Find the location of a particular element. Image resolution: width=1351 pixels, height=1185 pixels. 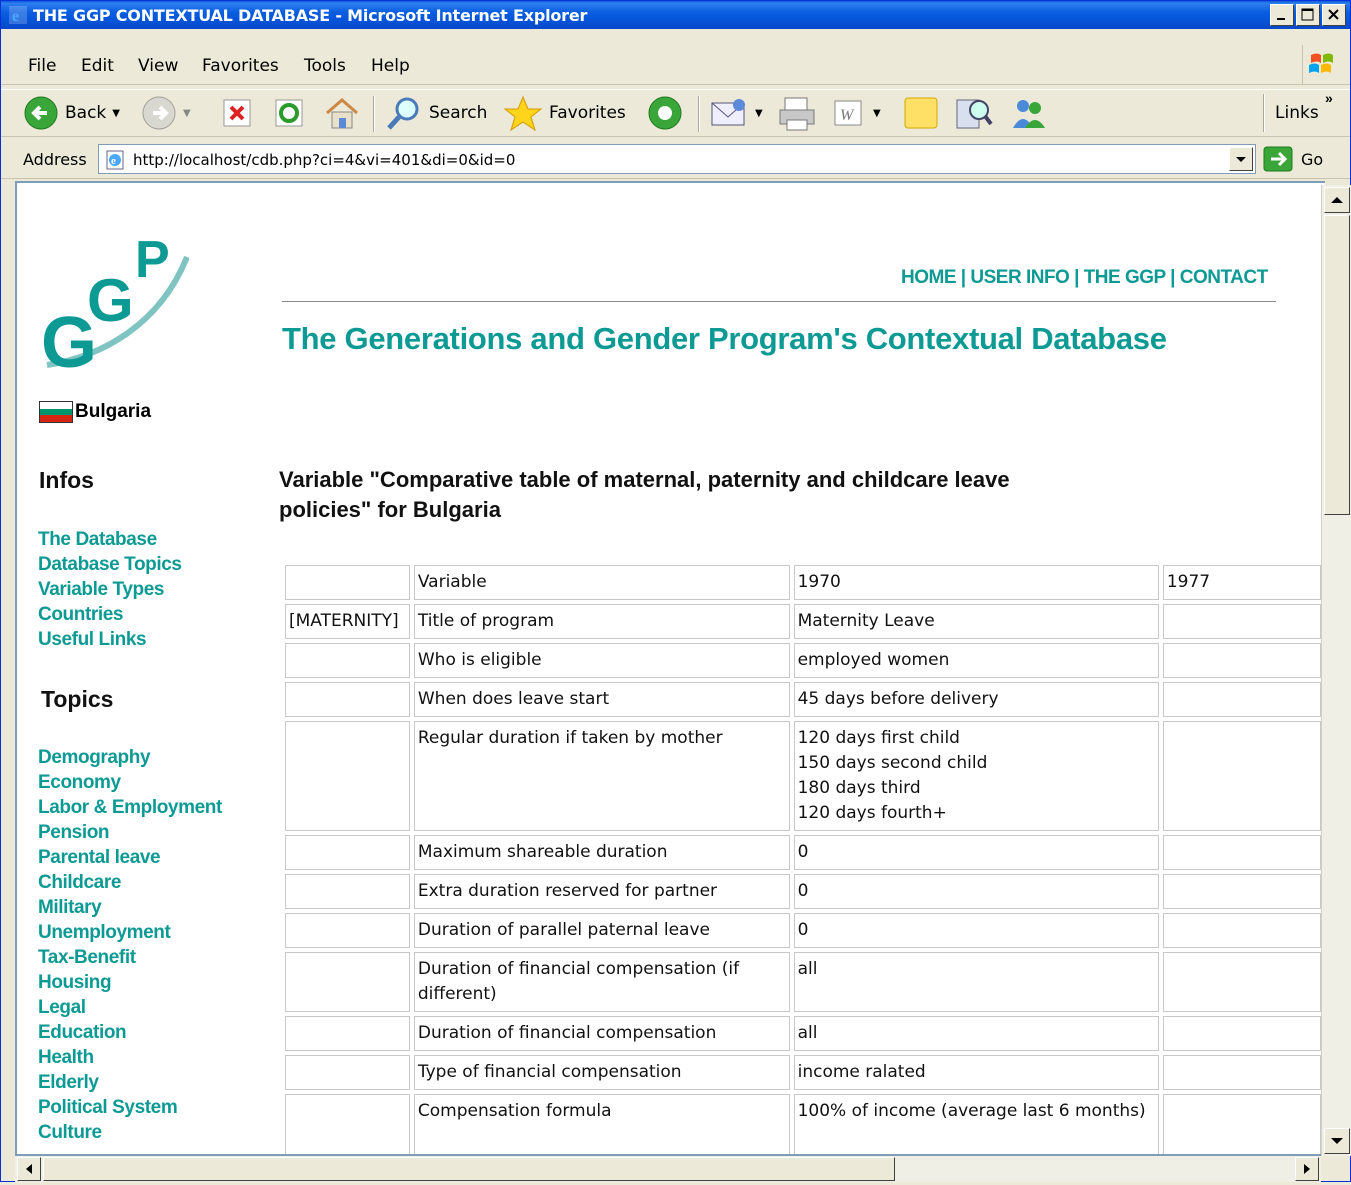

link-useful-links: Useful Links is located at coordinates (110, 639).